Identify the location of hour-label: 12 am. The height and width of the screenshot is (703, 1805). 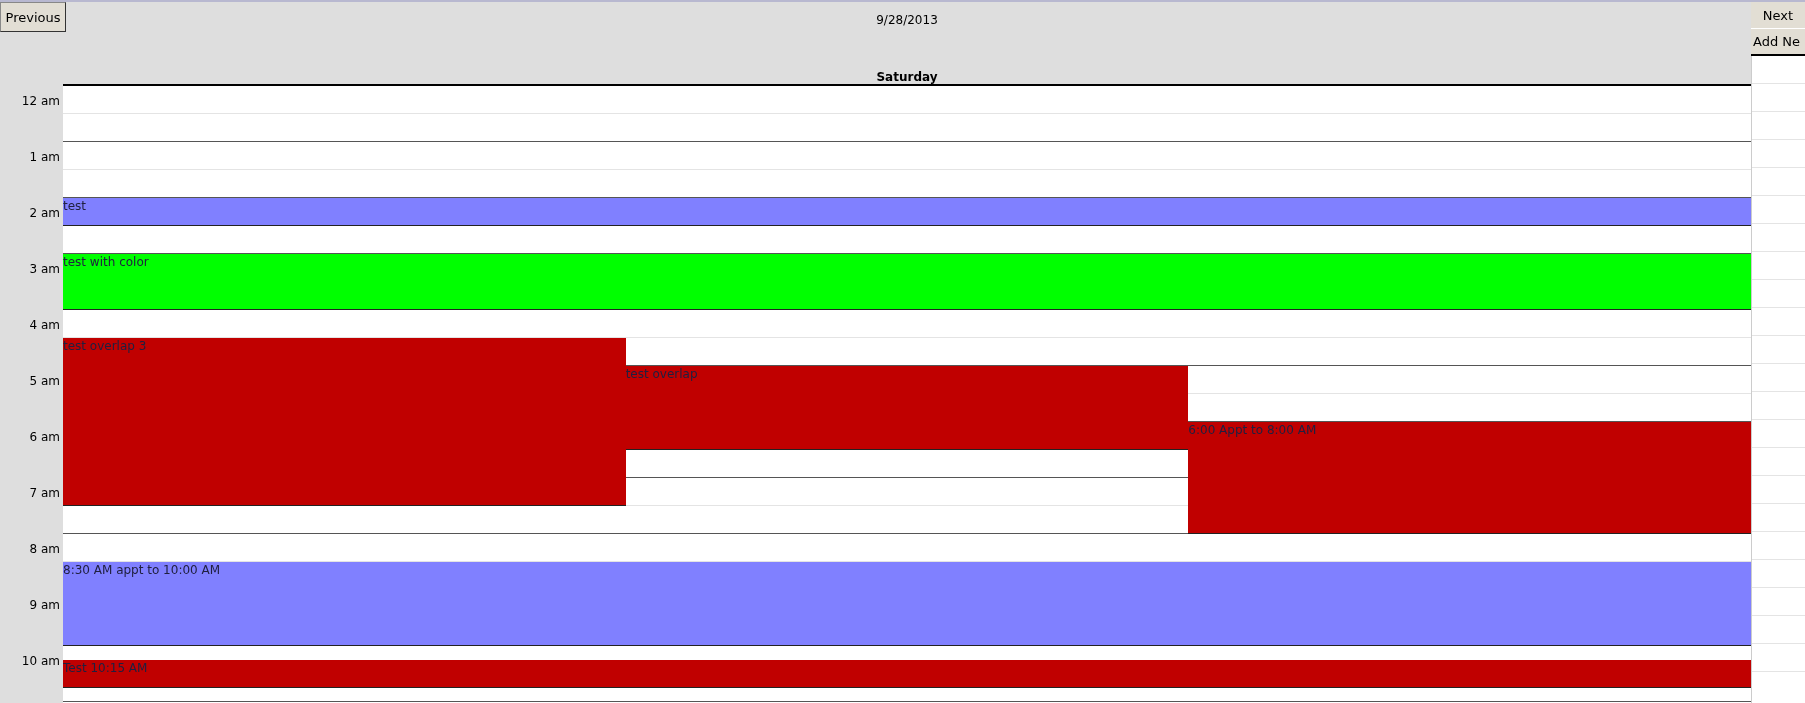
(40, 101).